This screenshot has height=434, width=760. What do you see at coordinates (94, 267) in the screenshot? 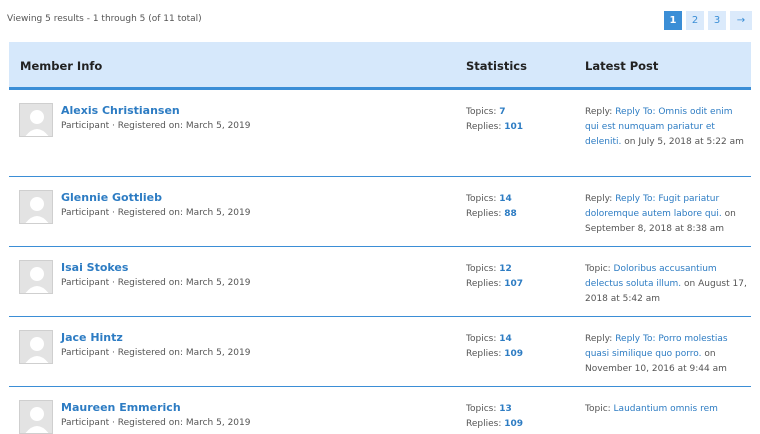
I see `member-name-link: Isai Stokes` at bounding box center [94, 267].